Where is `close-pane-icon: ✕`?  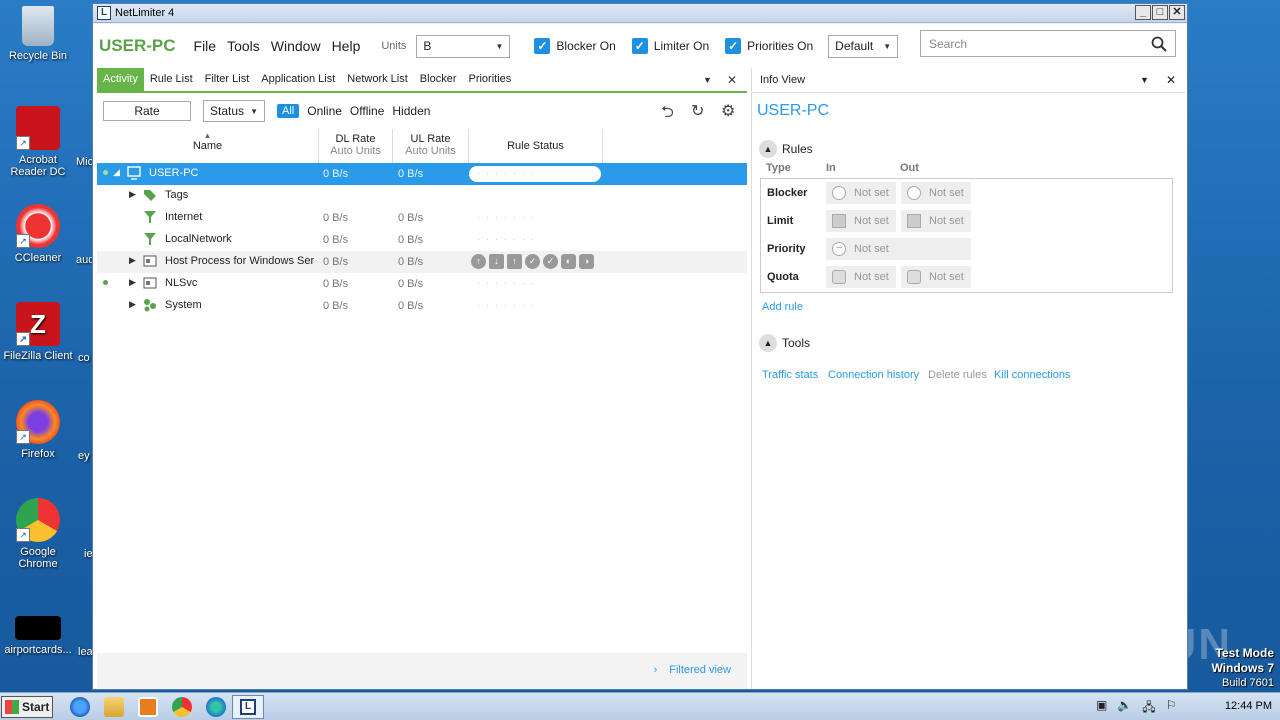 close-pane-icon: ✕ is located at coordinates (732, 80).